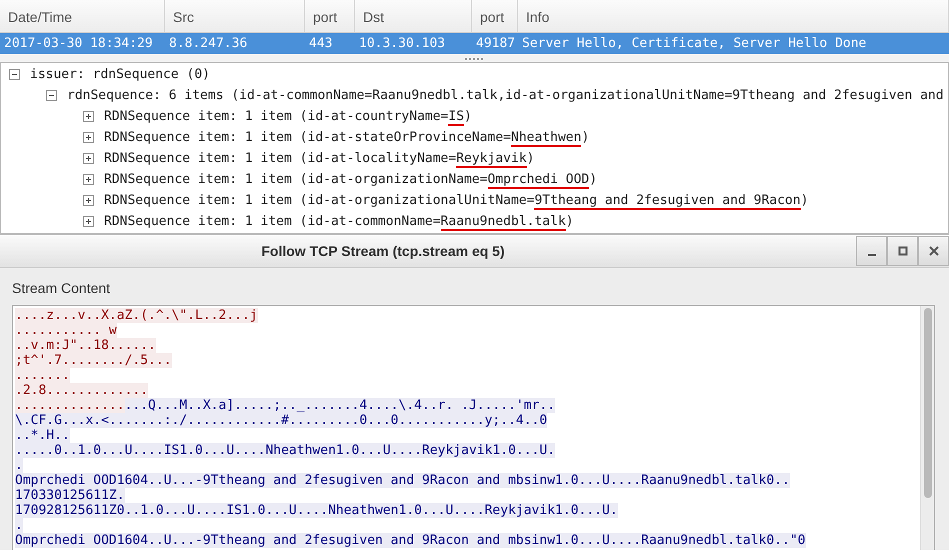  I want to click on table-cell-text: 8.8.247.36, so click(208, 43).